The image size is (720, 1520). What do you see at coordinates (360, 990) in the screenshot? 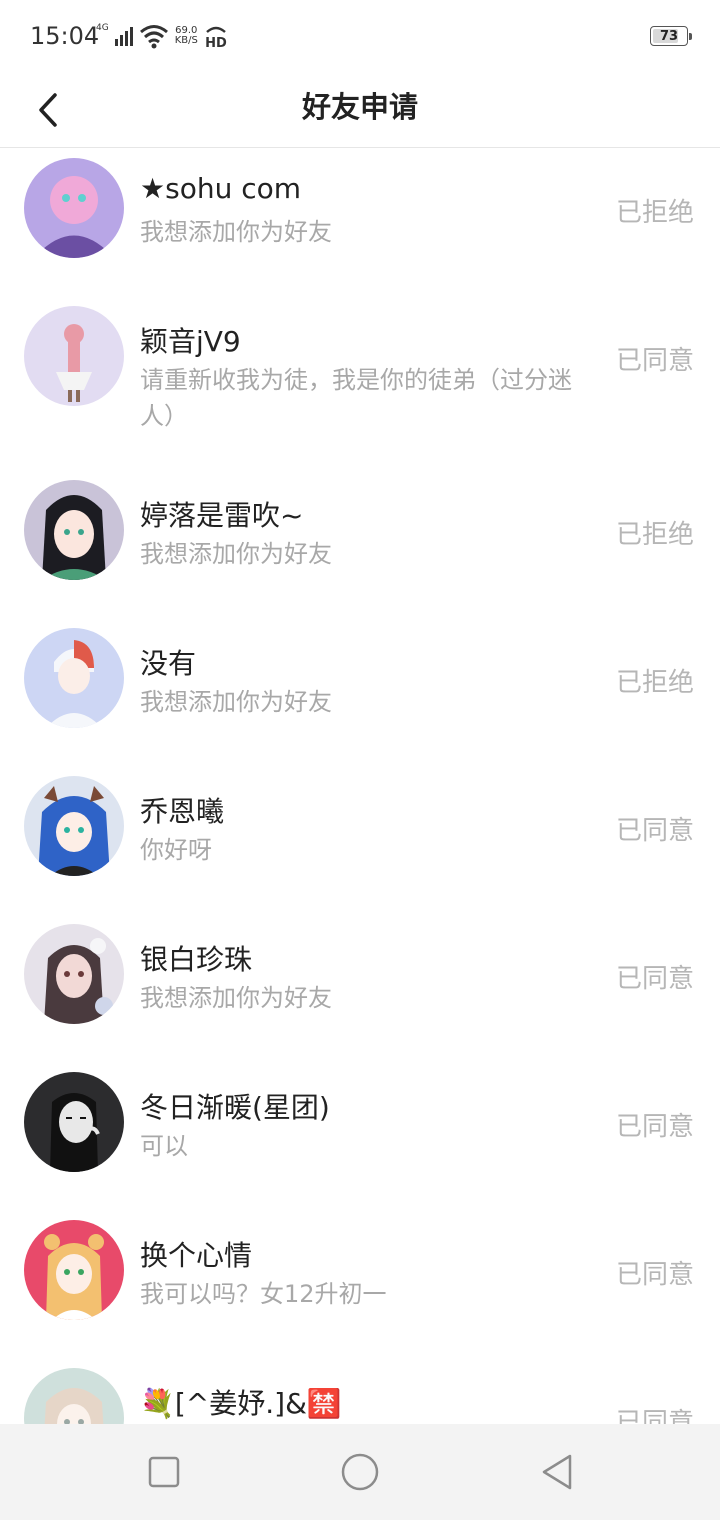
I see `friend-request-row: 银白珍珠 我想添加你为好友 已同意` at bounding box center [360, 990].